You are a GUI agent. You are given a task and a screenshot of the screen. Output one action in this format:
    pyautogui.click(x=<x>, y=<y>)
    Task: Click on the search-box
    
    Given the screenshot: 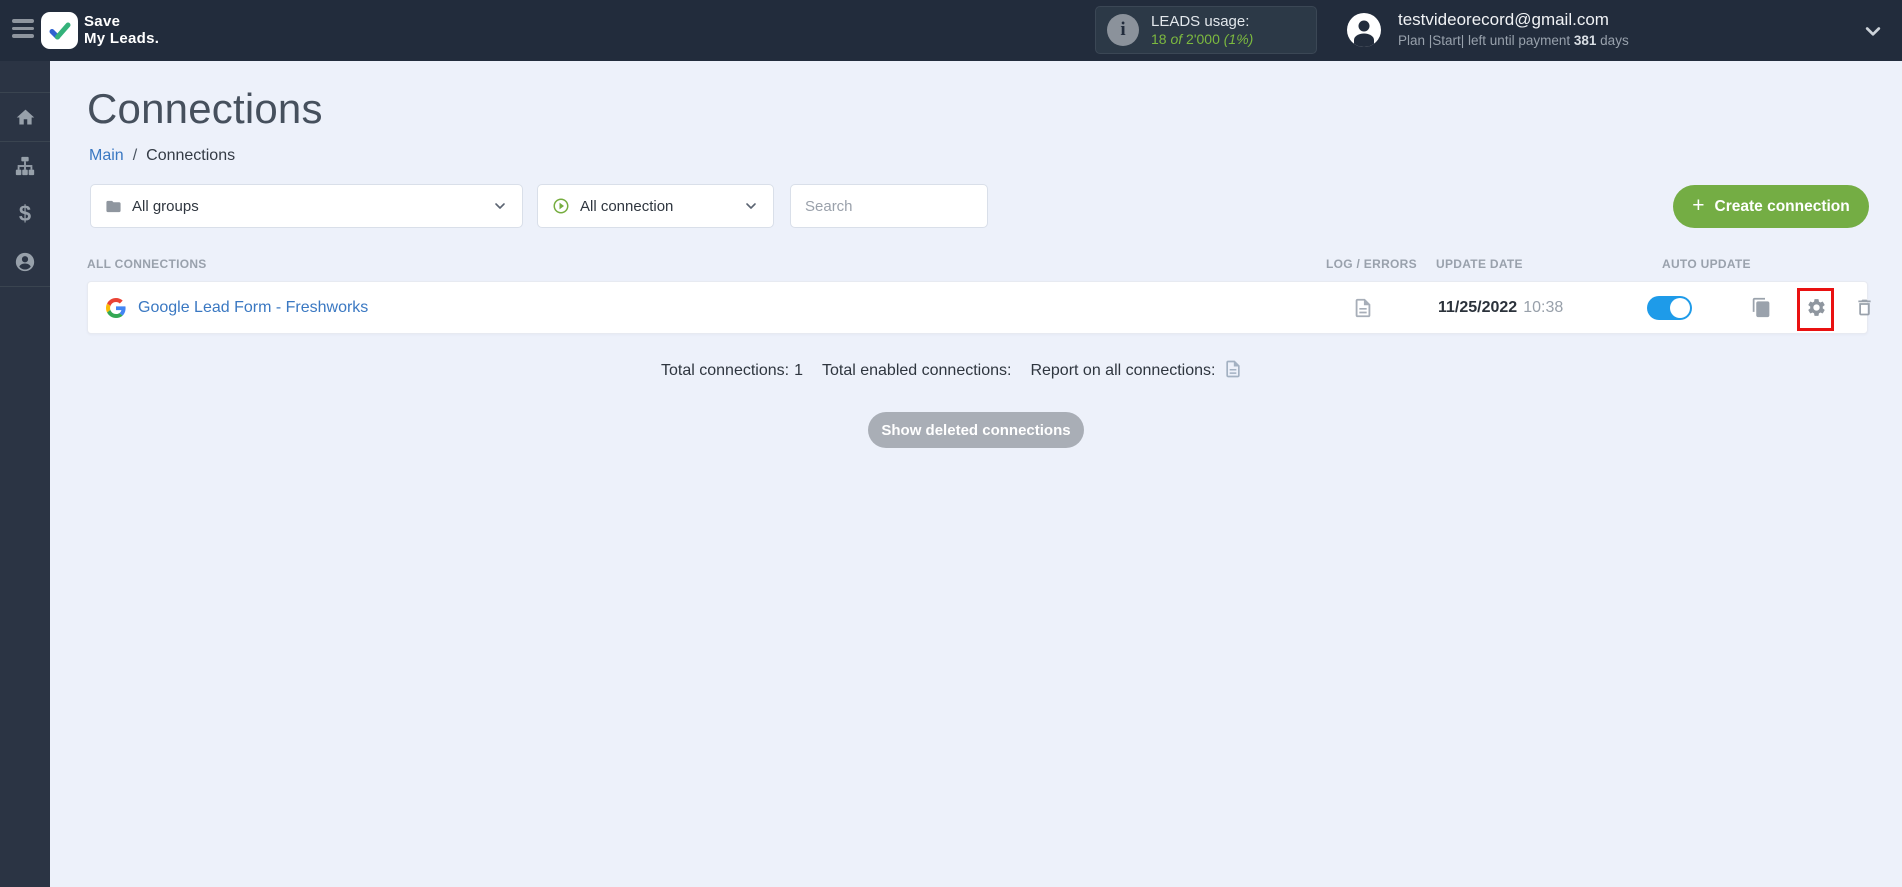 What is the action you would take?
    pyautogui.click(x=889, y=206)
    